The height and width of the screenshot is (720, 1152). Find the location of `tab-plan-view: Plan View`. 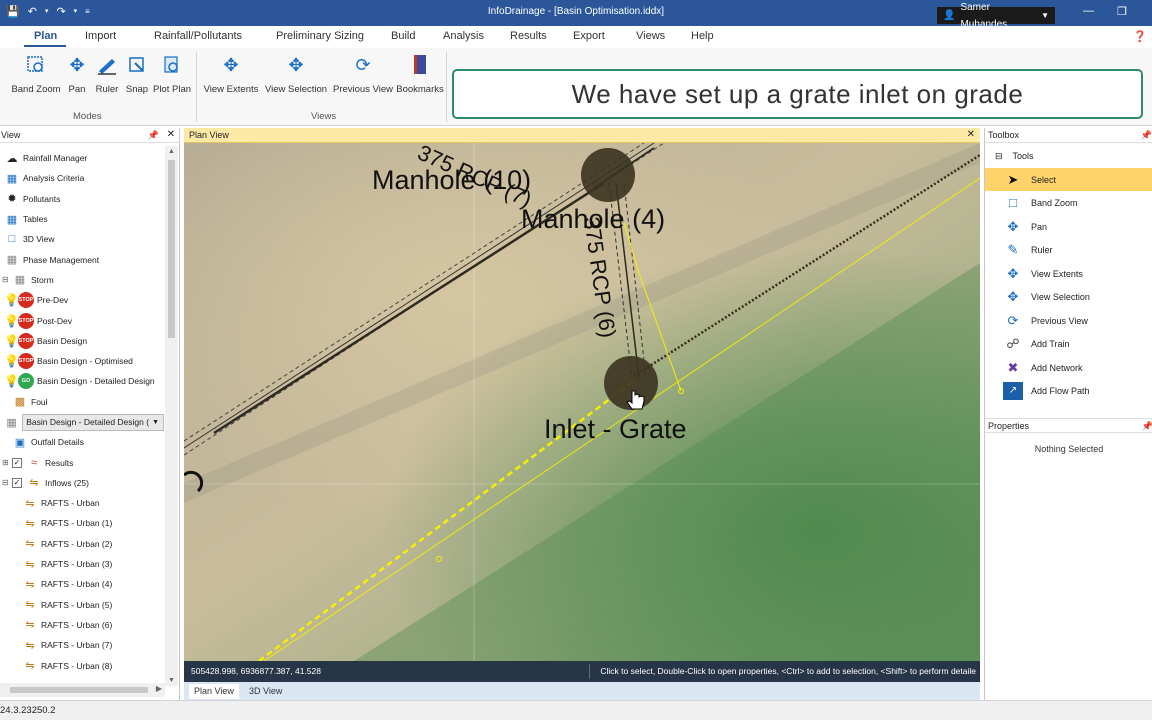

tab-plan-view: Plan View is located at coordinates (214, 691).